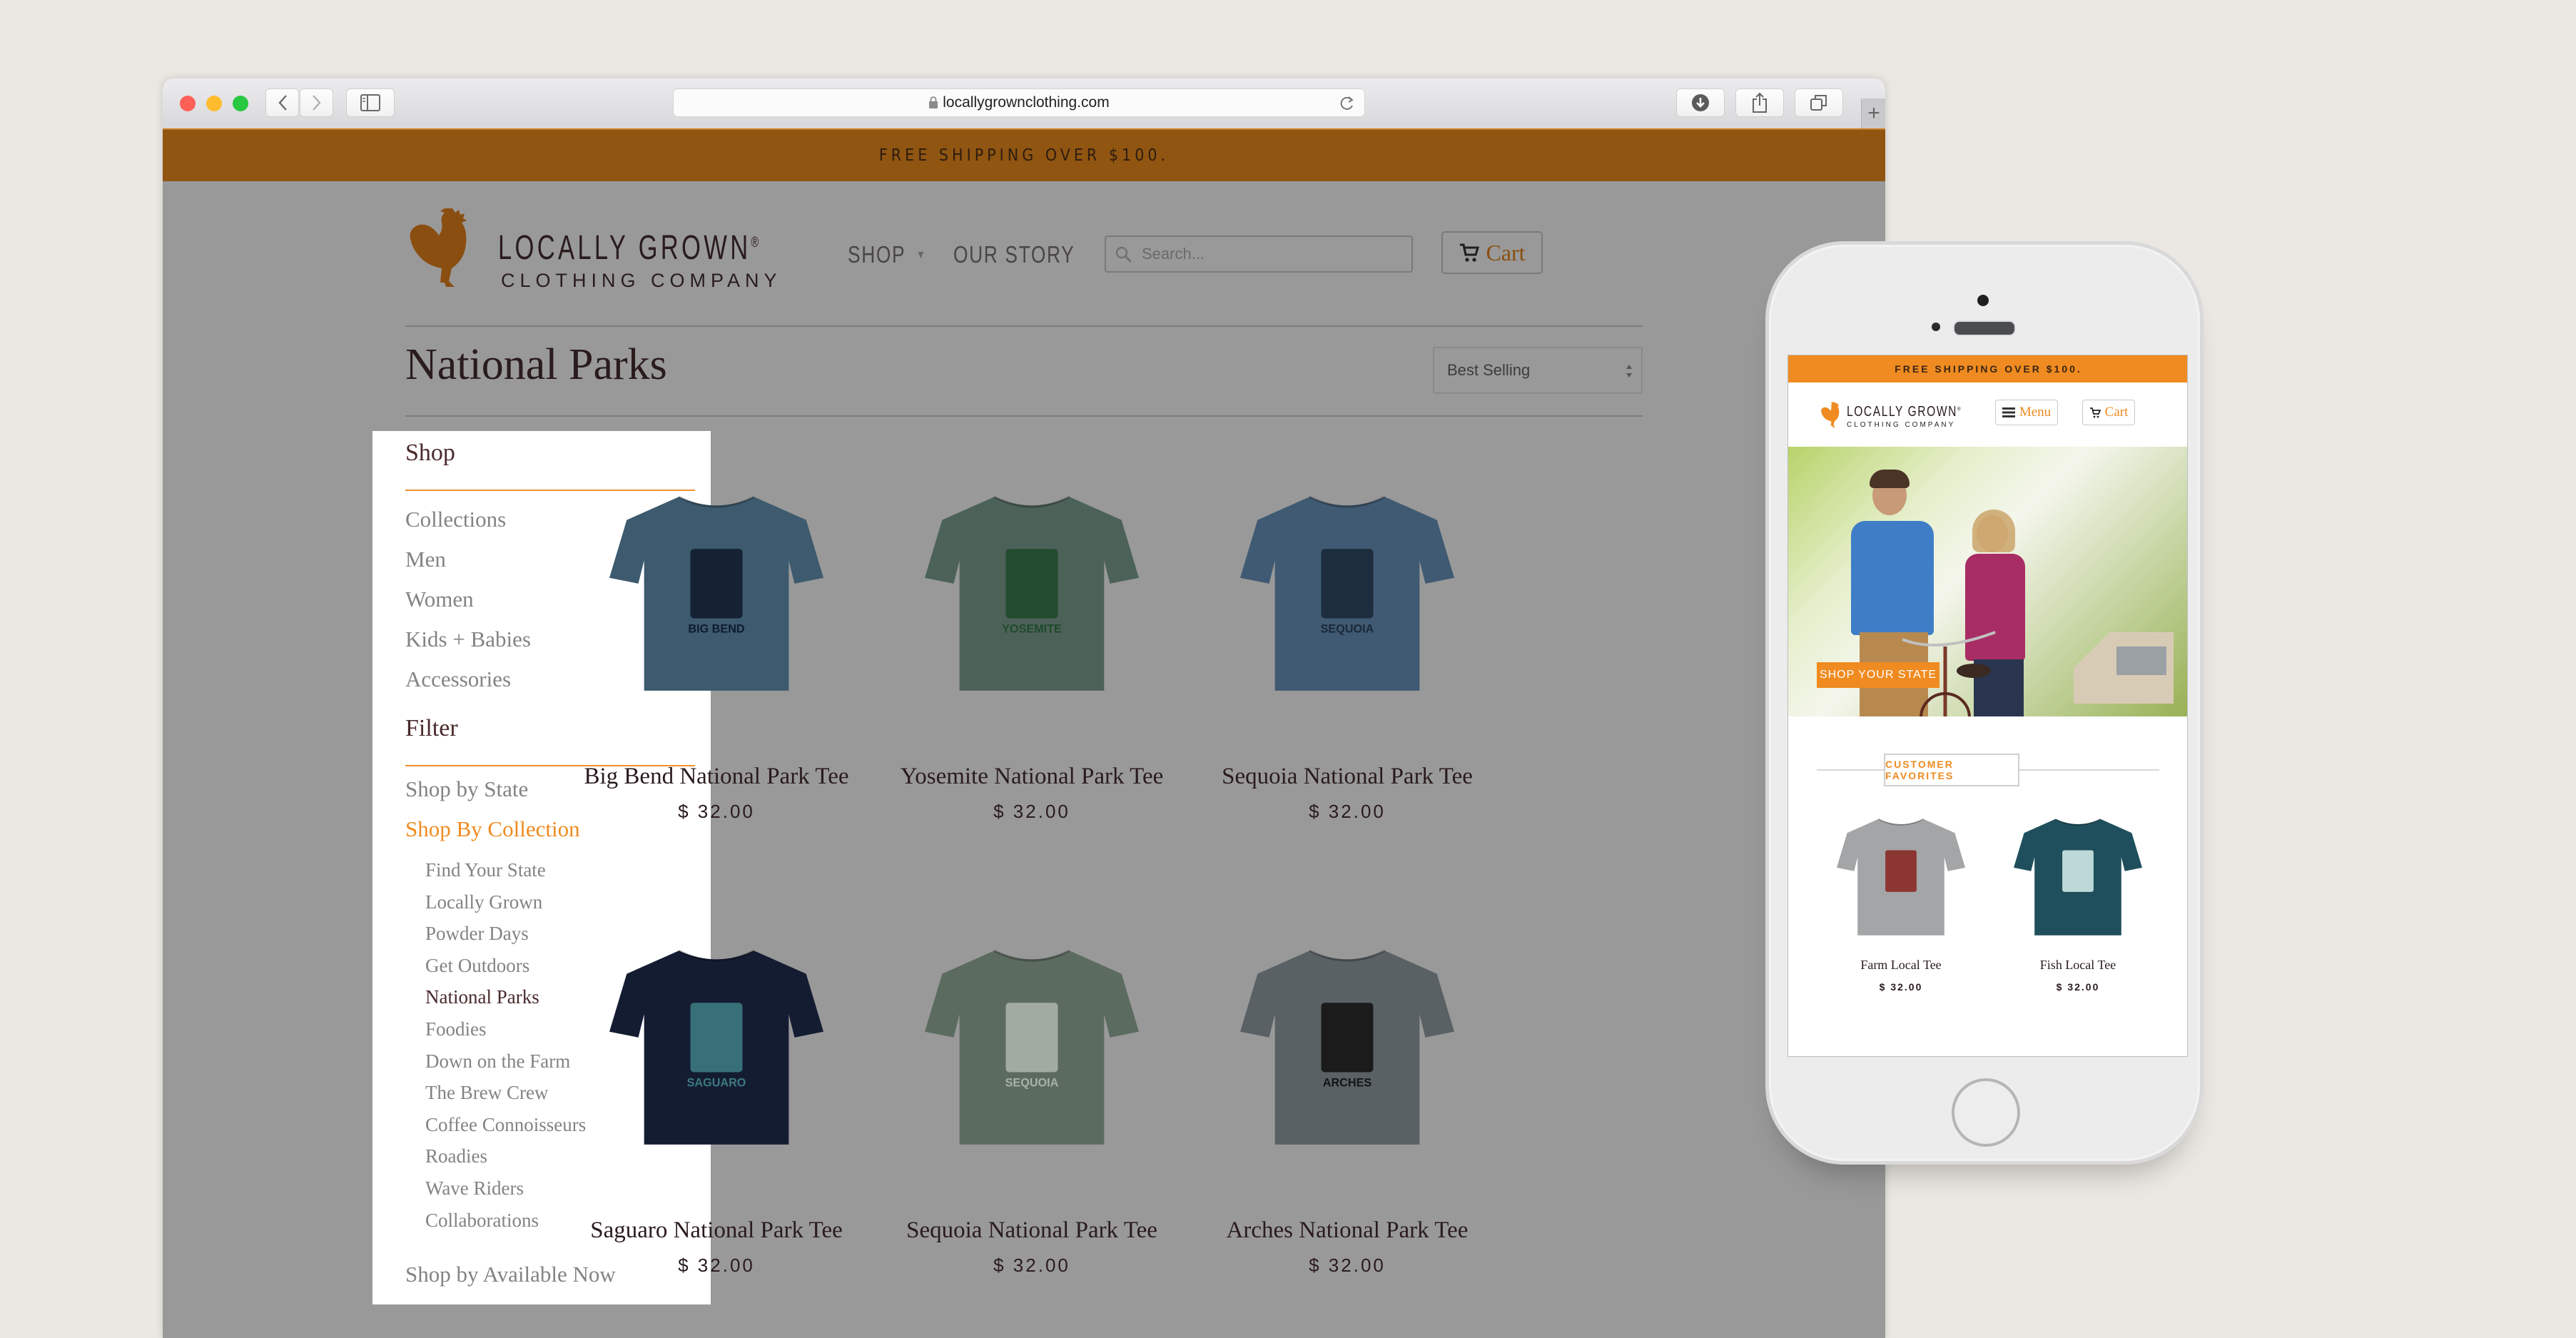  What do you see at coordinates (877, 254) in the screenshot?
I see `nav-shop-label: SHOP` at bounding box center [877, 254].